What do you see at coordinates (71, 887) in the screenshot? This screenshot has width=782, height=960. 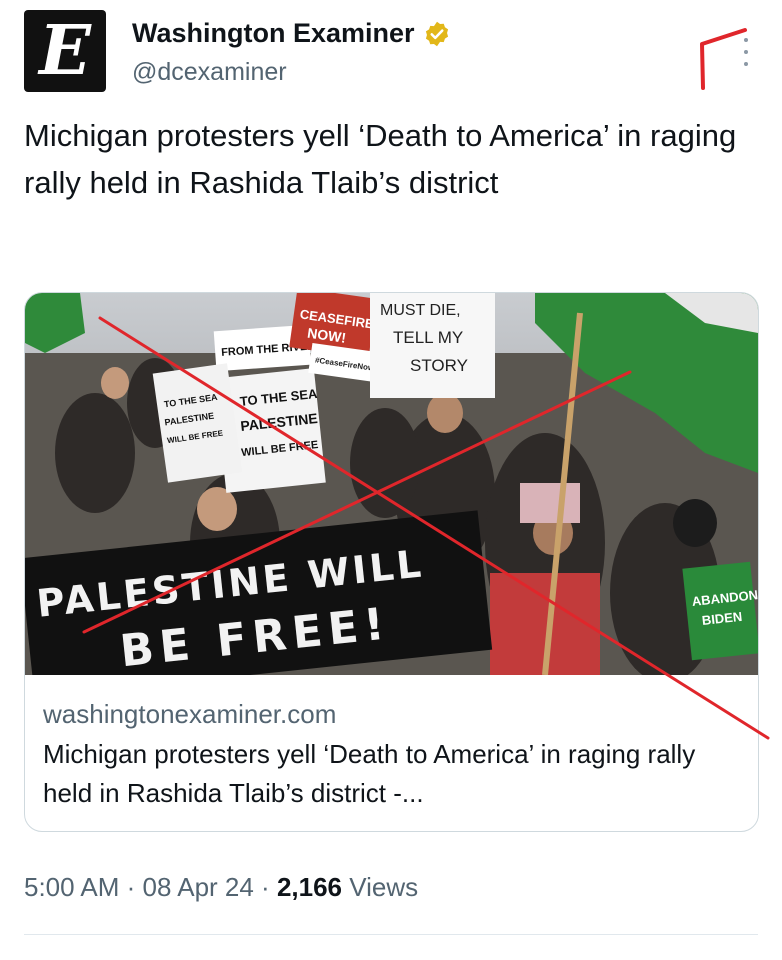 I see `tweet-time: 5:00 AM` at bounding box center [71, 887].